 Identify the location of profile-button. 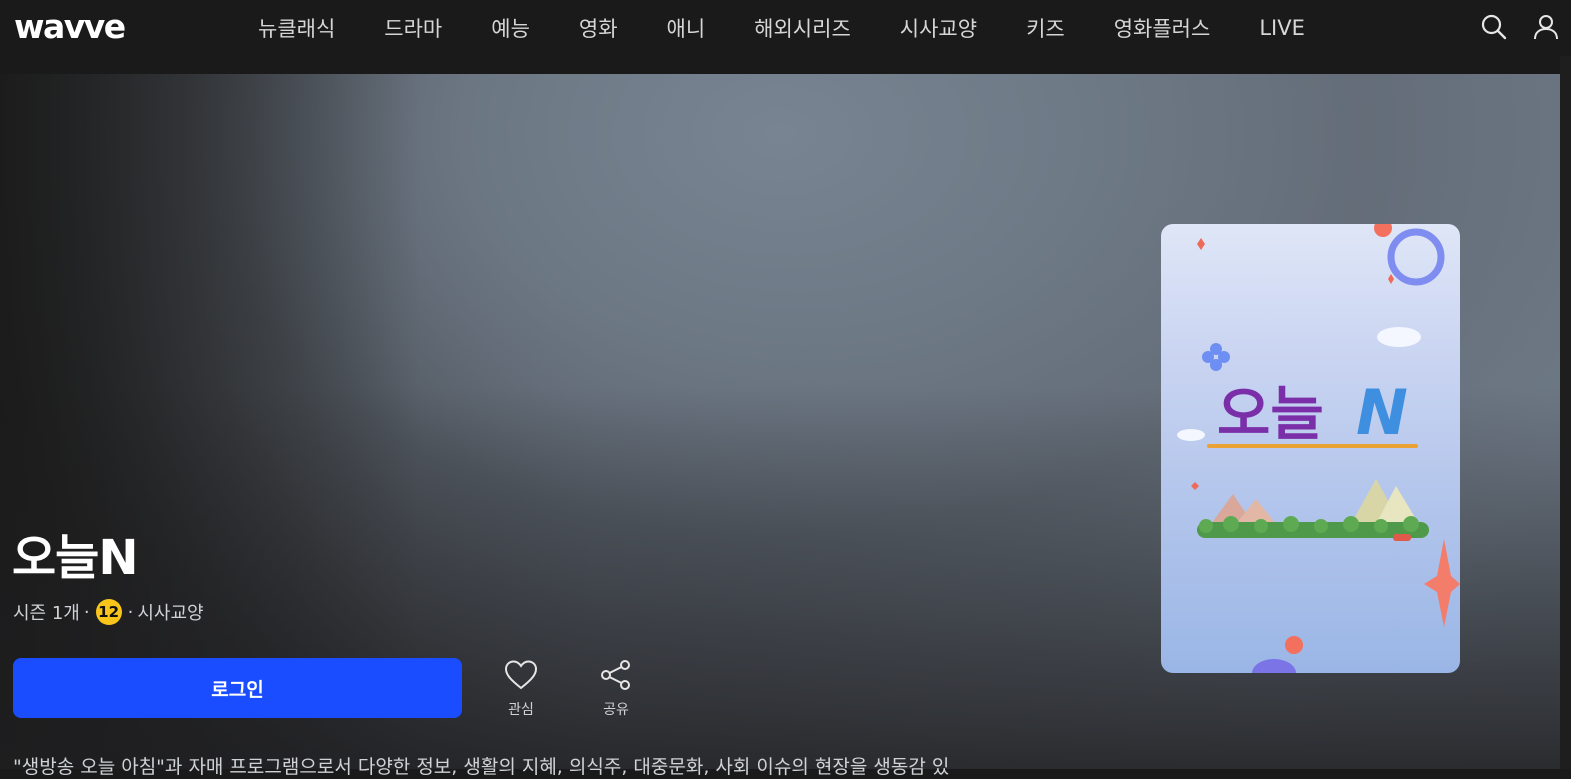
(1546, 27).